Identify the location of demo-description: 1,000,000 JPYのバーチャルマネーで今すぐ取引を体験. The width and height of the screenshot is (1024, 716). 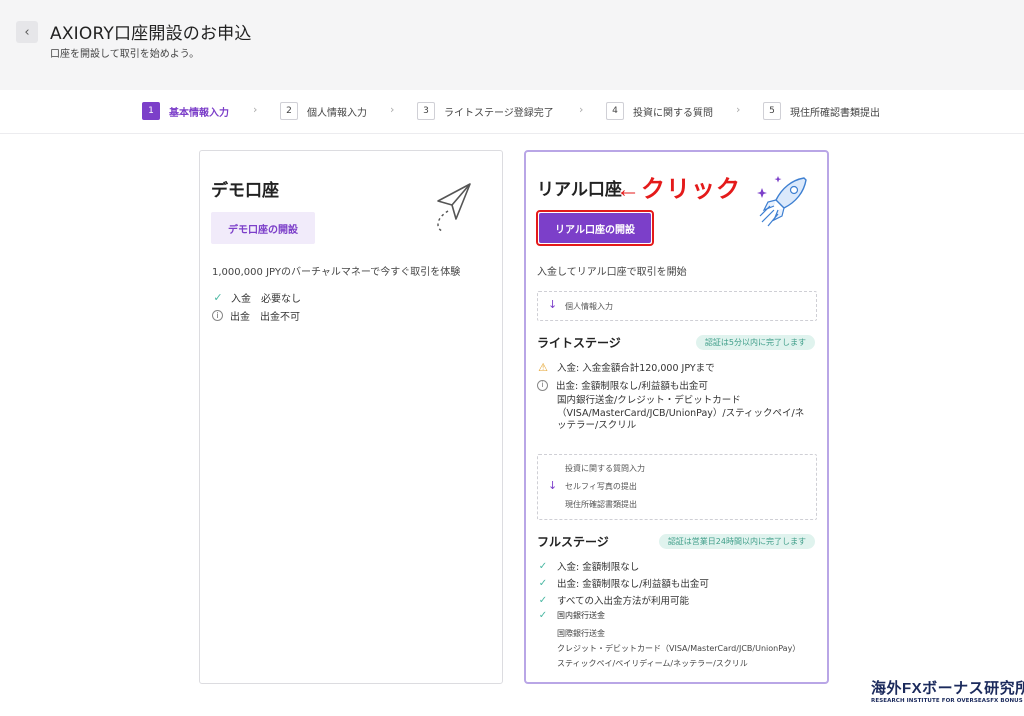
(336, 272).